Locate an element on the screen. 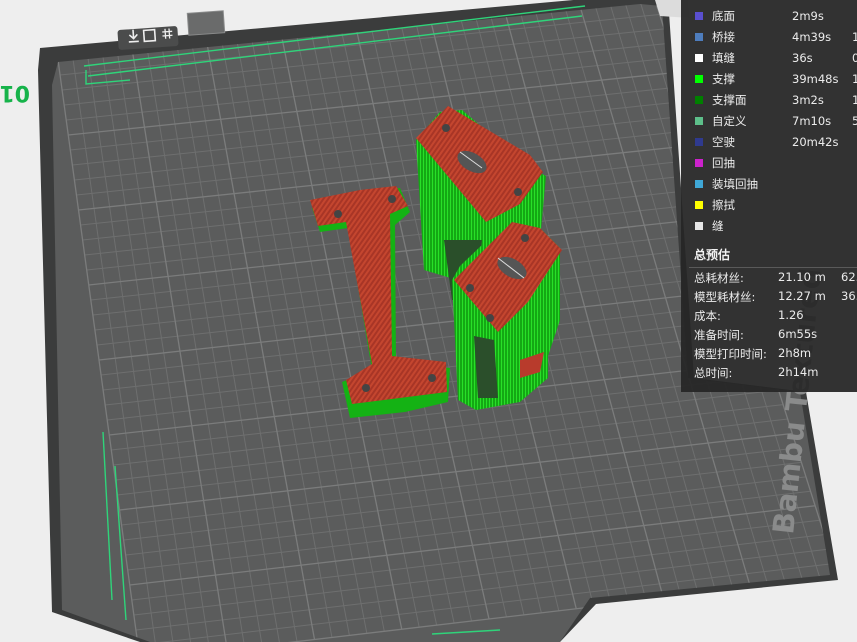 The width and height of the screenshot is (857, 642). estimate-value: 2h8m is located at coordinates (795, 353).